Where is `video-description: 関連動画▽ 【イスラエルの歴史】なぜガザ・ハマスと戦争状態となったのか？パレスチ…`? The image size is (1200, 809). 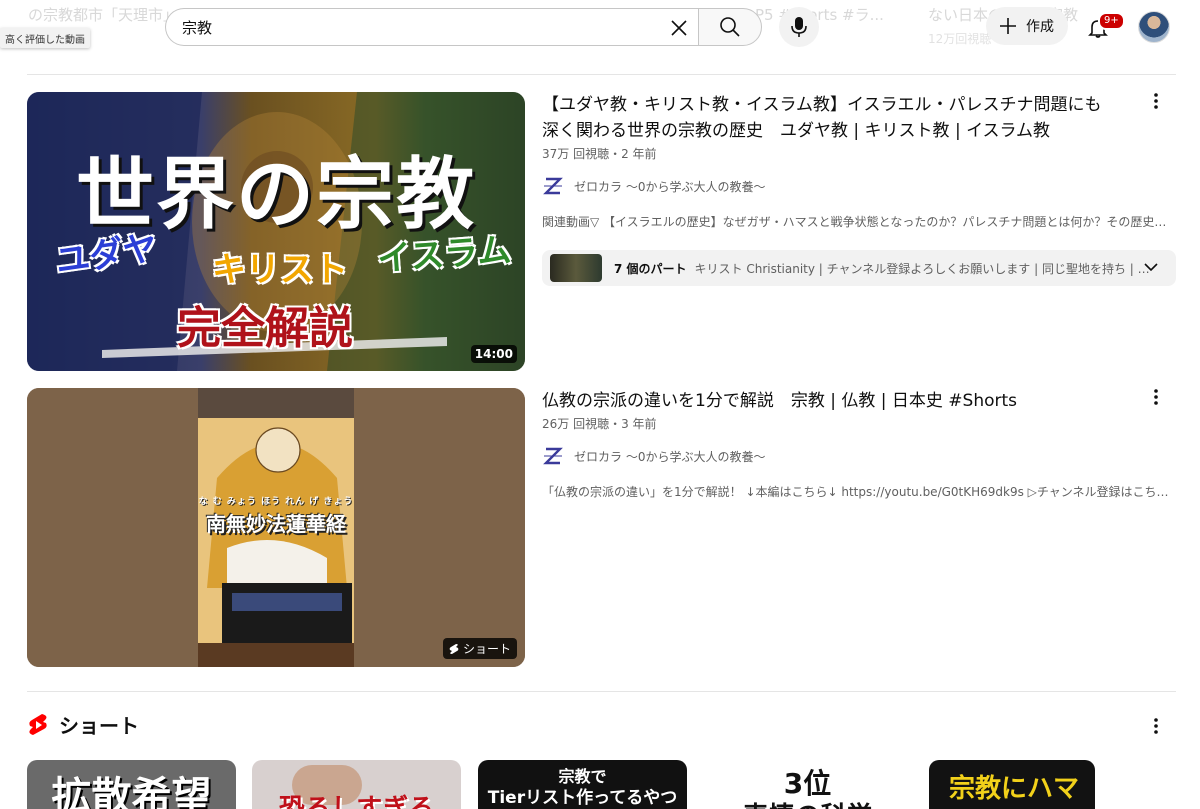
video-description: 関連動画▽ 【イスラエルの歴史】なぜガザ・ハマスと戦争状態となったのか？パレスチ… is located at coordinates (857, 222).